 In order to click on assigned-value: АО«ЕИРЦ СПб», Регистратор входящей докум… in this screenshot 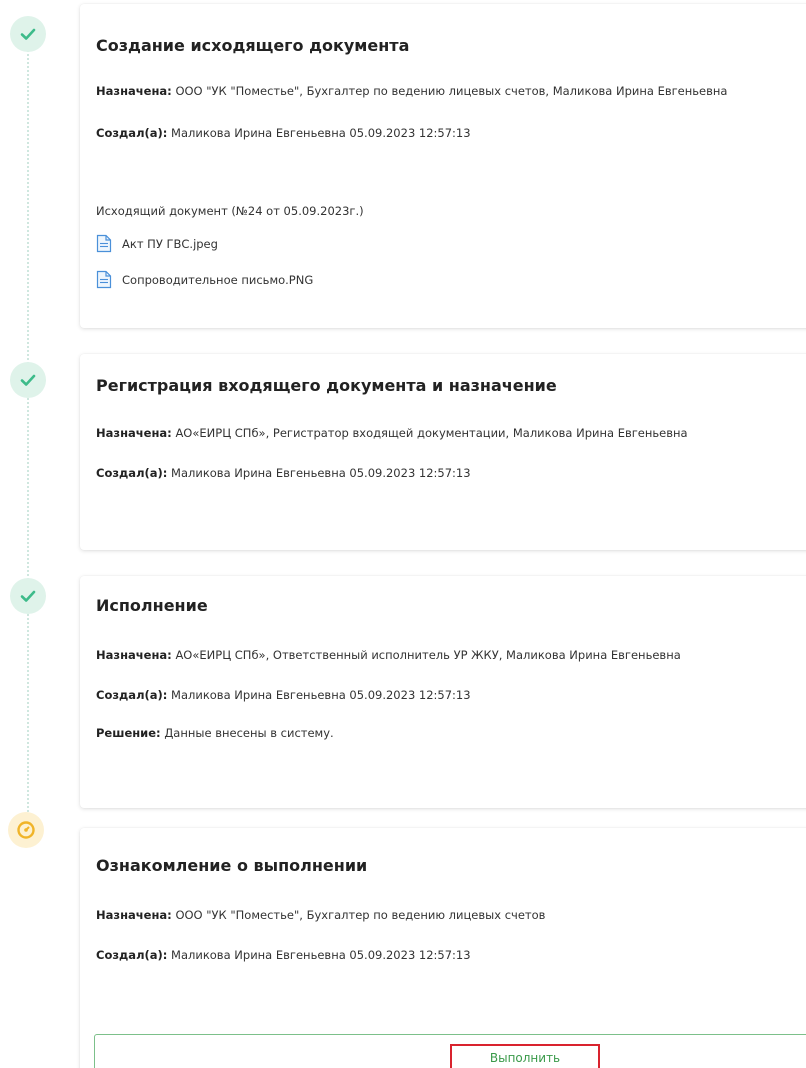, I will do `click(431, 433)`.